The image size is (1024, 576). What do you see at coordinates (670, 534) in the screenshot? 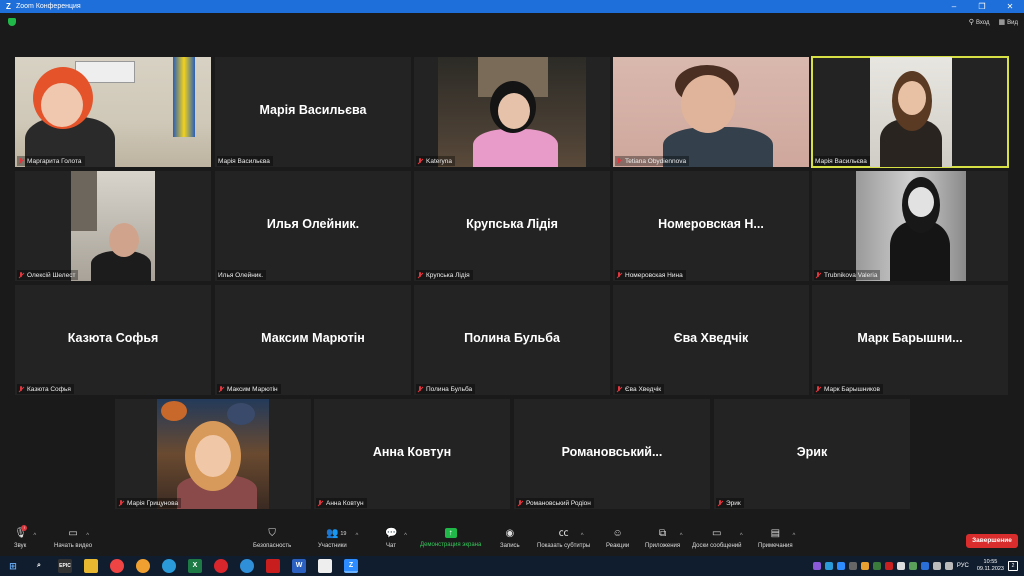
I see `apps-icon: ⧉ ^` at bounding box center [670, 534].